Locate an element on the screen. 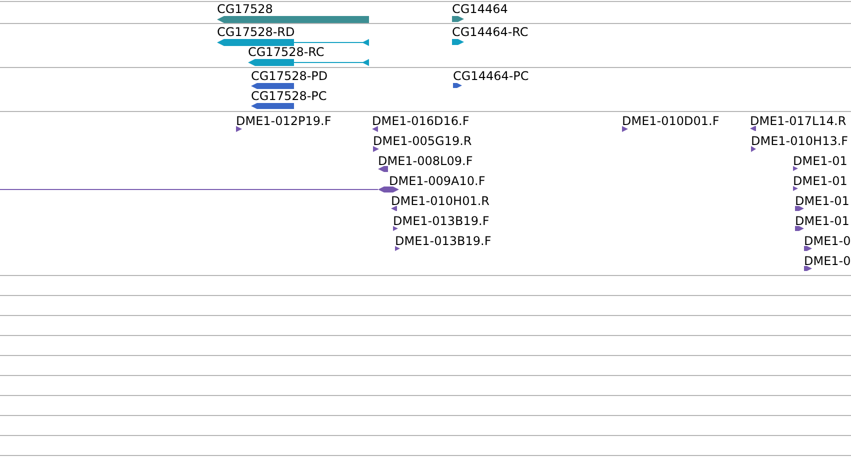 The image size is (851, 460). feature-label: DME1-016D16.F is located at coordinates (421, 121).